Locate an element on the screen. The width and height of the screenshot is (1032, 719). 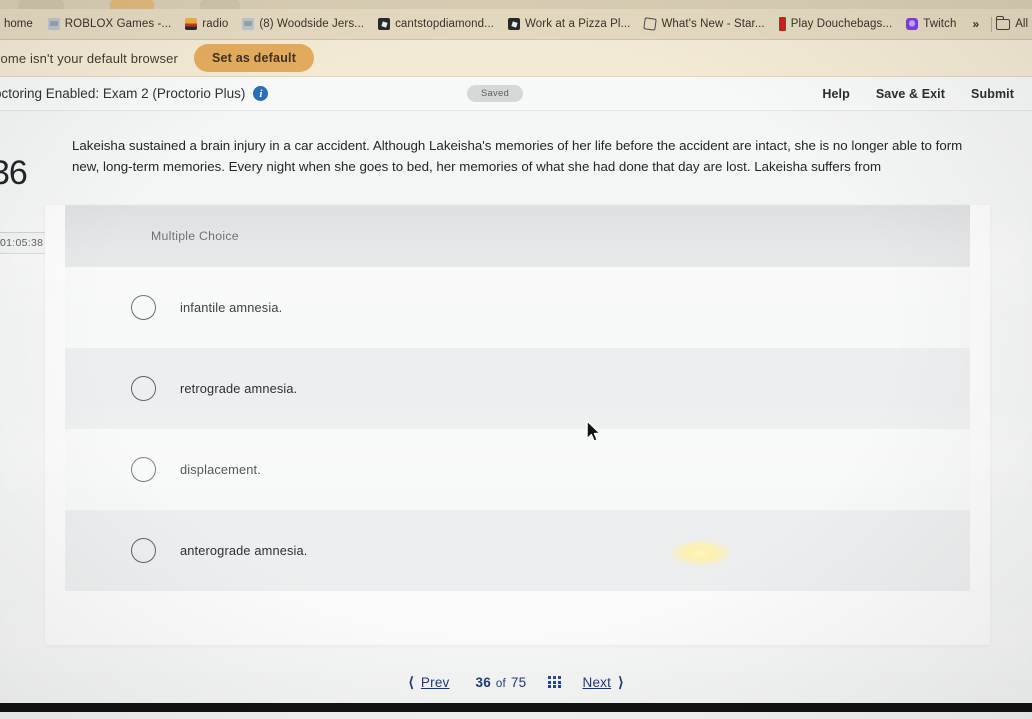
chevron-left-icon: ⟨ is located at coordinates (411, 681).